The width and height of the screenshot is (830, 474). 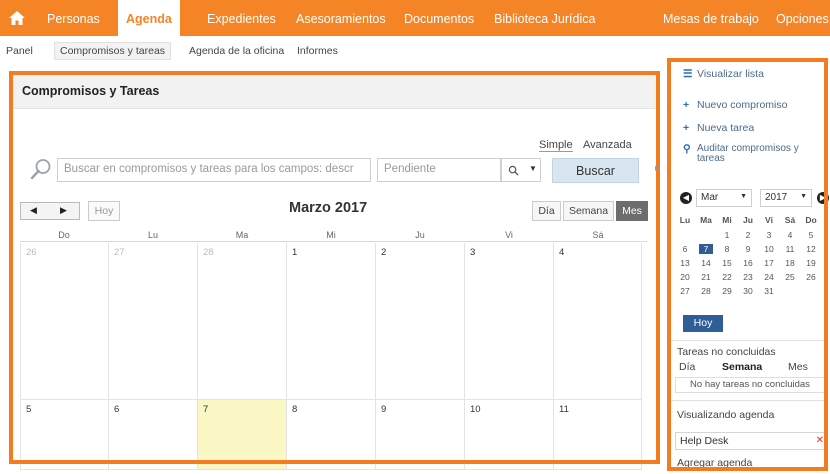 What do you see at coordinates (19, 51) in the screenshot?
I see `subnav-panel: Panel` at bounding box center [19, 51].